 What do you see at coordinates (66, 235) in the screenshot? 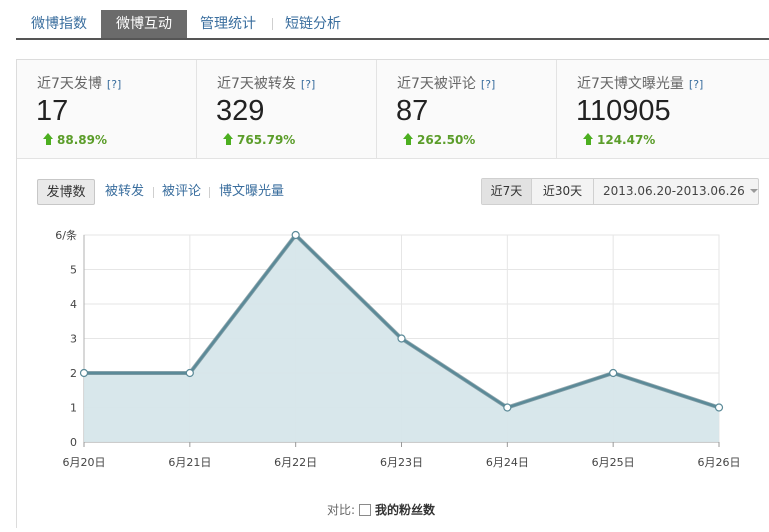
I see `y-tick-label: 6/条` at bounding box center [66, 235].